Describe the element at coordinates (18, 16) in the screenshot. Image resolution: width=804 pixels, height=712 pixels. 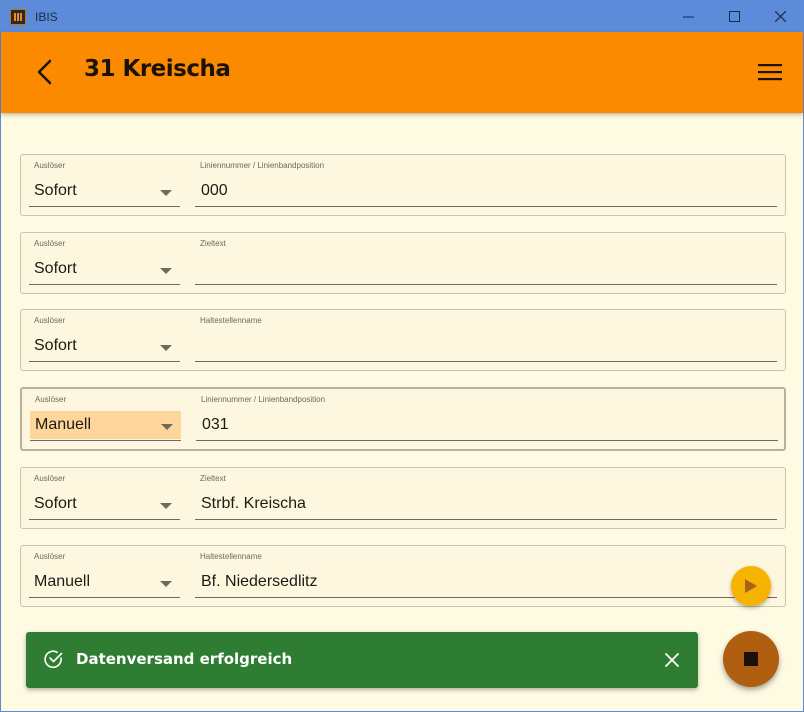
I see `app-logo-icon` at that location.